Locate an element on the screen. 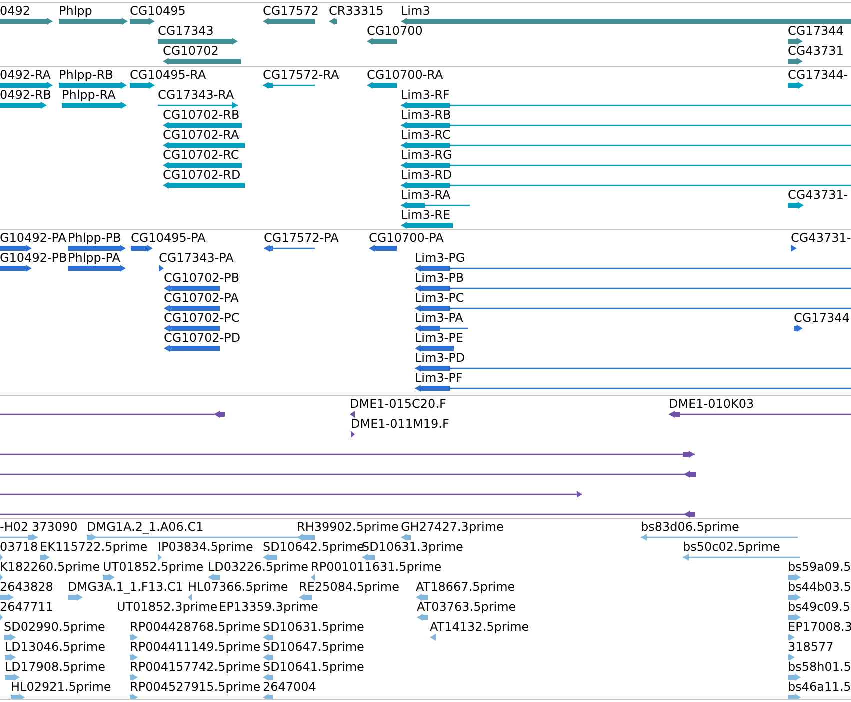  feature-label: SD10631.3prime is located at coordinates (413, 547).